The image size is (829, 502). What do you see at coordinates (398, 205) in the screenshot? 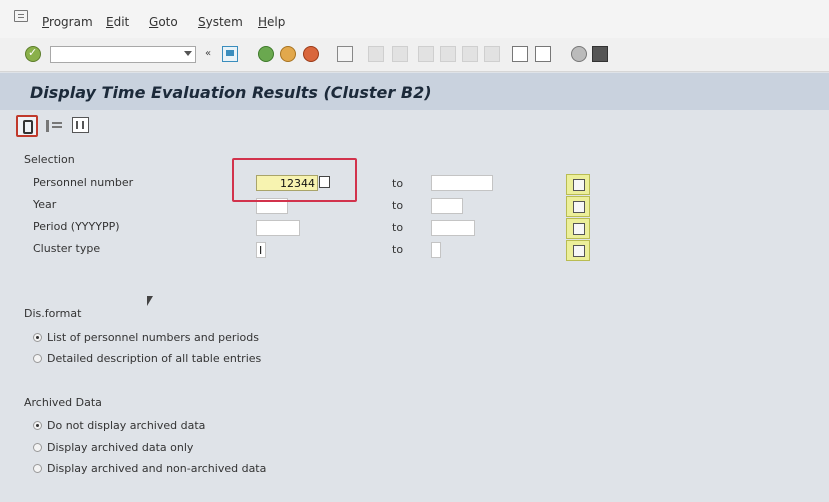
I see `to-label-year: to` at bounding box center [398, 205].